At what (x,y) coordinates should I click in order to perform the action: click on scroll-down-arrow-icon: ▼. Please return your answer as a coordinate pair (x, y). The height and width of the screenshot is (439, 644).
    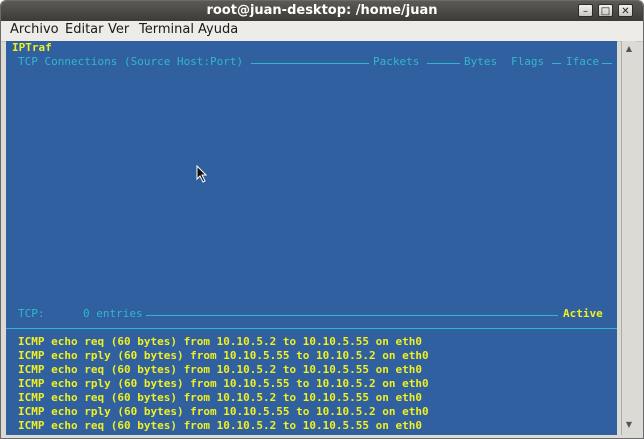
    Looking at the image, I should click on (629, 425).